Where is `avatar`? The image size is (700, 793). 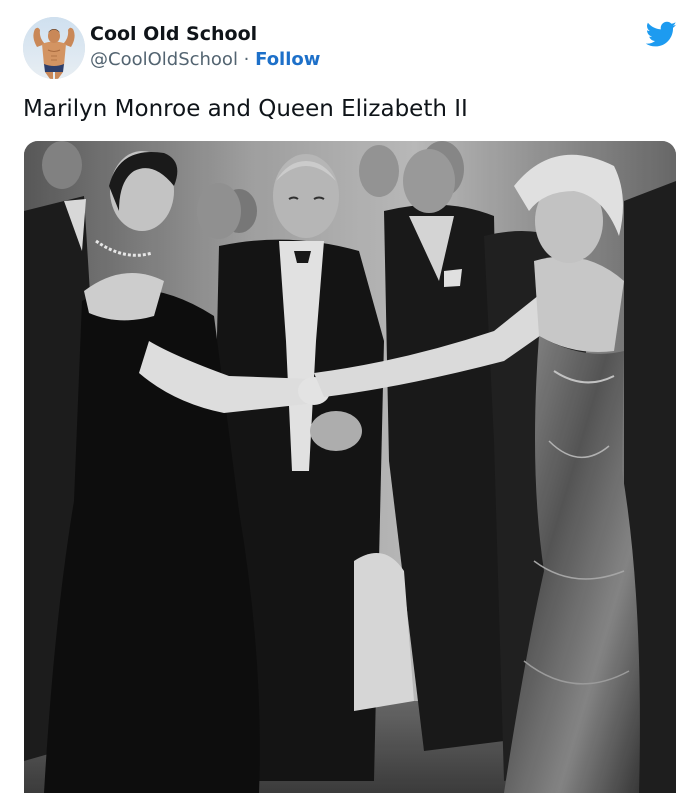
avatar is located at coordinates (54, 48).